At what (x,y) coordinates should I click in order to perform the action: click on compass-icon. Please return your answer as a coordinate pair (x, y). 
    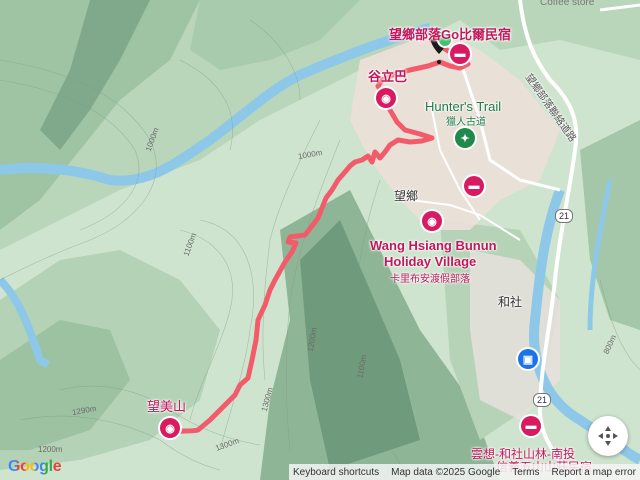
    Looking at the image, I should click on (608, 436).